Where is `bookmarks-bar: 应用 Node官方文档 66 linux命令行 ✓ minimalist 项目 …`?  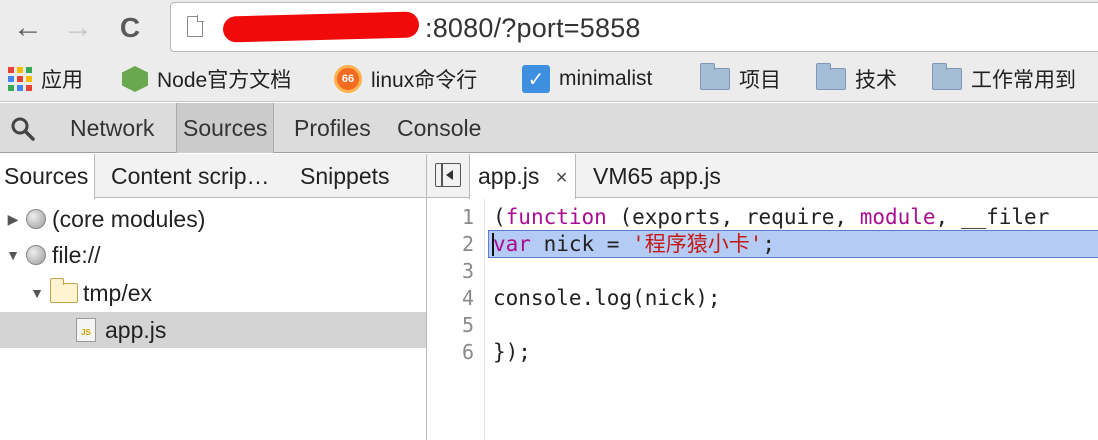
bookmarks-bar: 应用 Node官方文档 66 linux命令行 ✓ minimalist 项目 … is located at coordinates (549, 79).